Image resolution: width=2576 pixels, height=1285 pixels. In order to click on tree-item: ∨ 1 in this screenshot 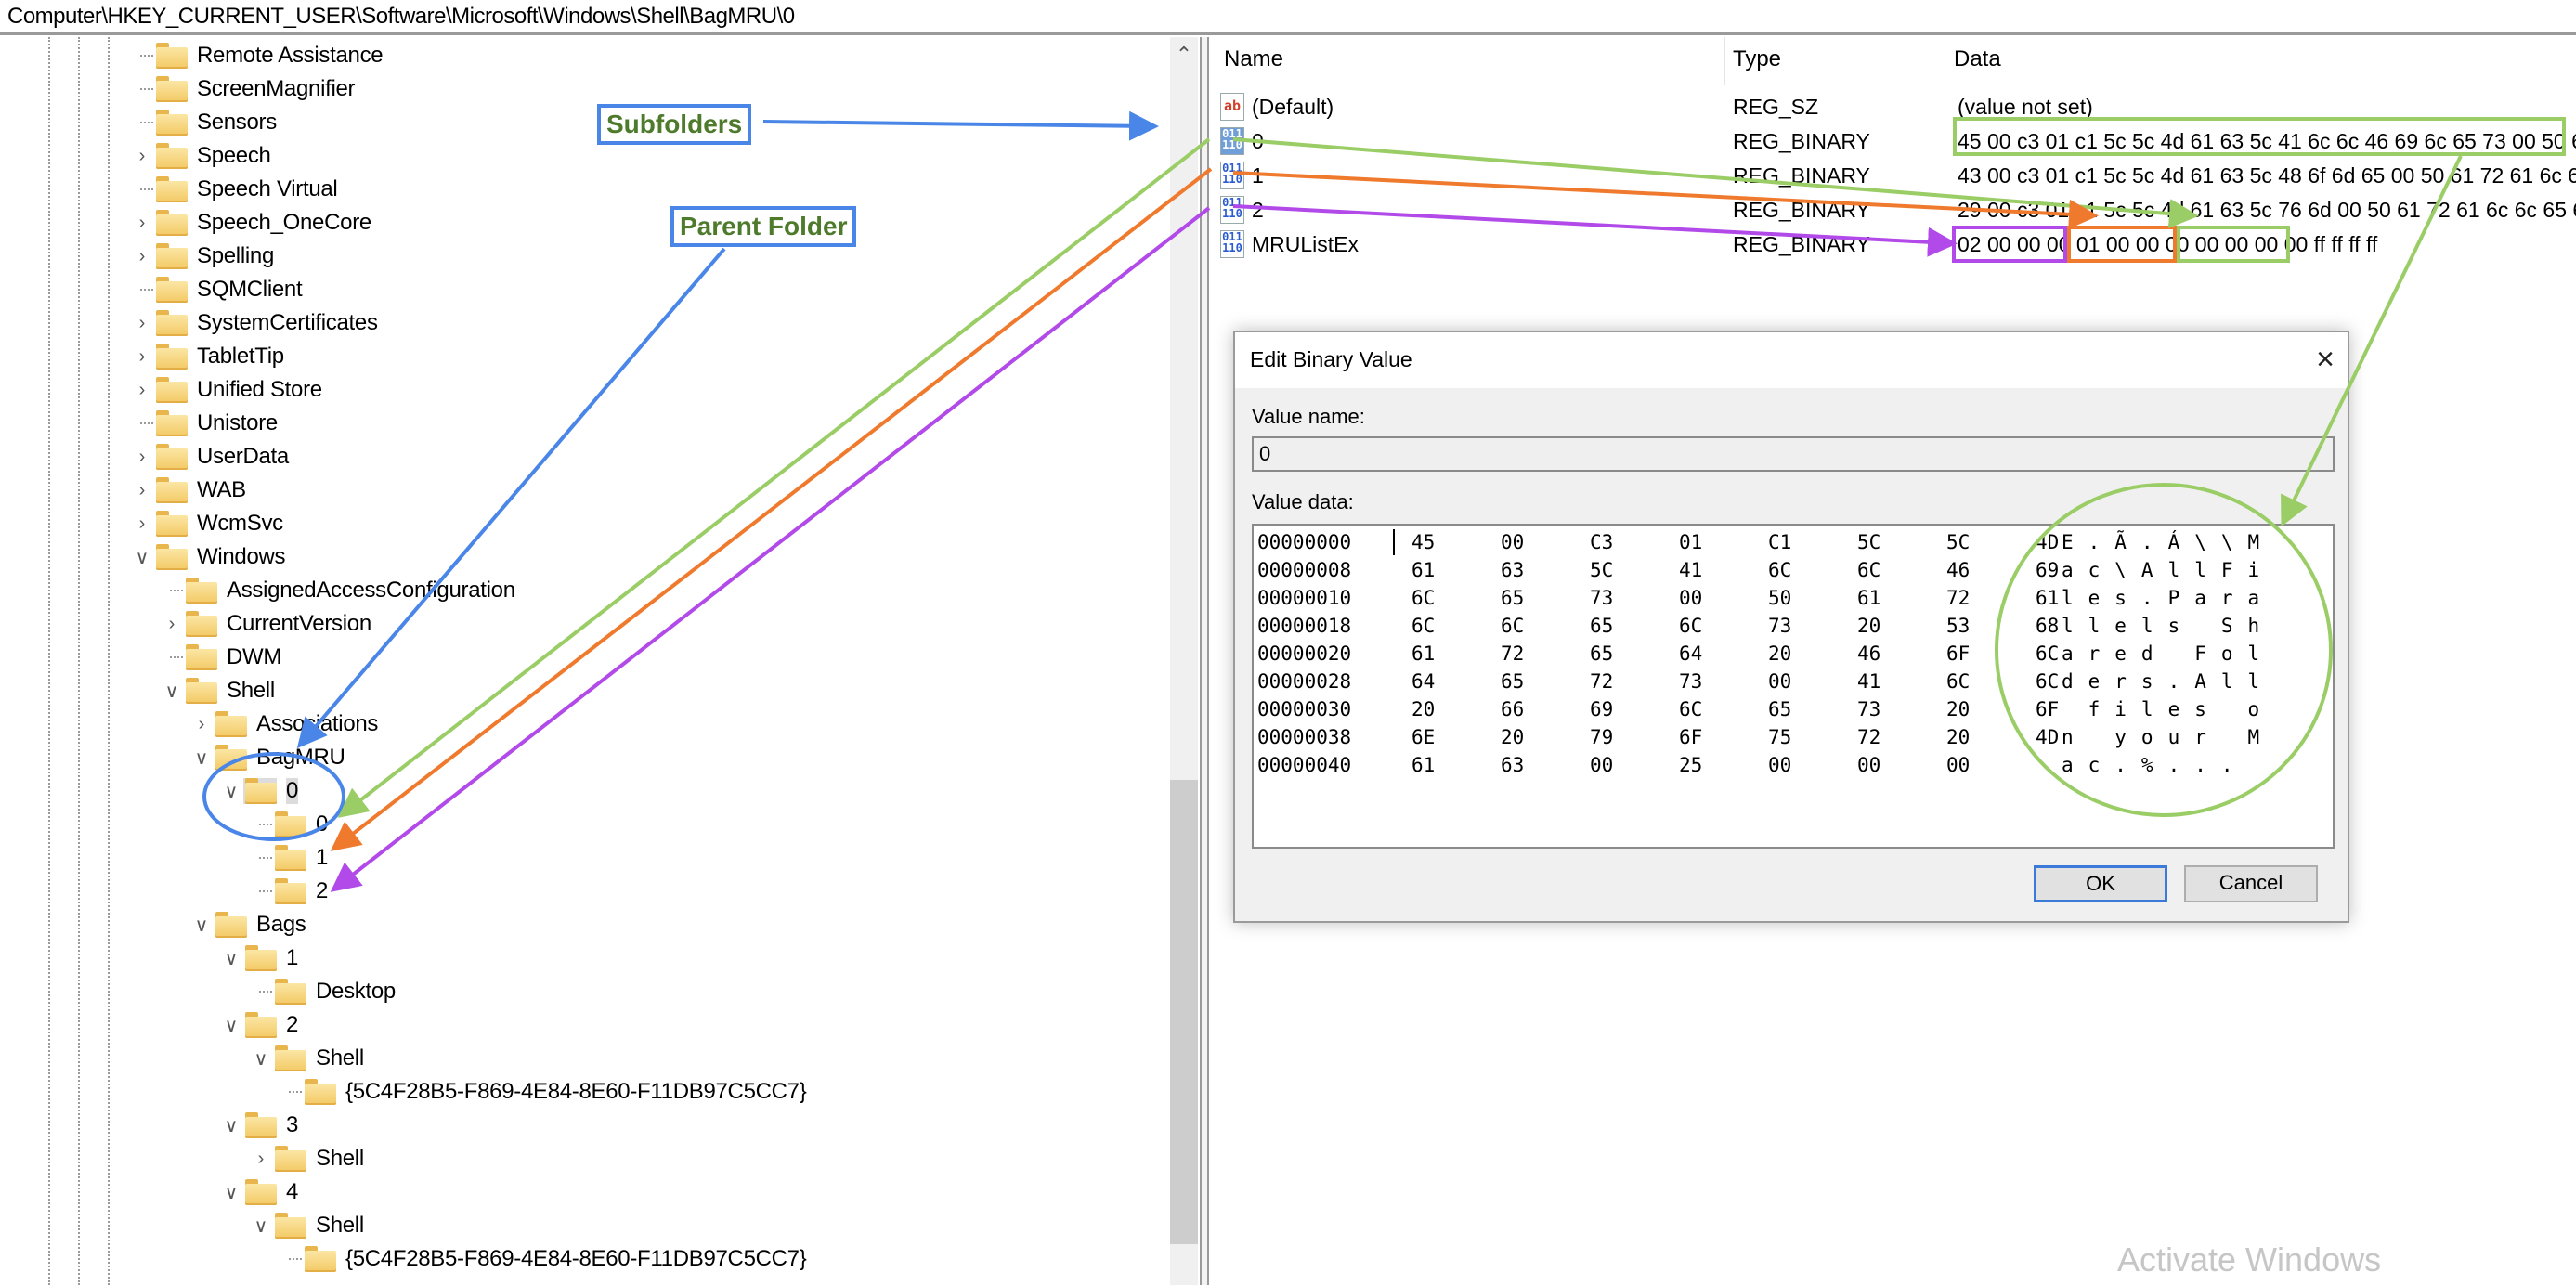, I will do `click(259, 958)`.